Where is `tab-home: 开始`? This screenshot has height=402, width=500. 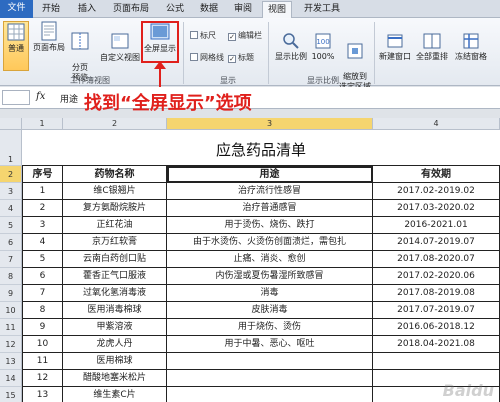
tab-home: 开始 is located at coordinates (51, 9).